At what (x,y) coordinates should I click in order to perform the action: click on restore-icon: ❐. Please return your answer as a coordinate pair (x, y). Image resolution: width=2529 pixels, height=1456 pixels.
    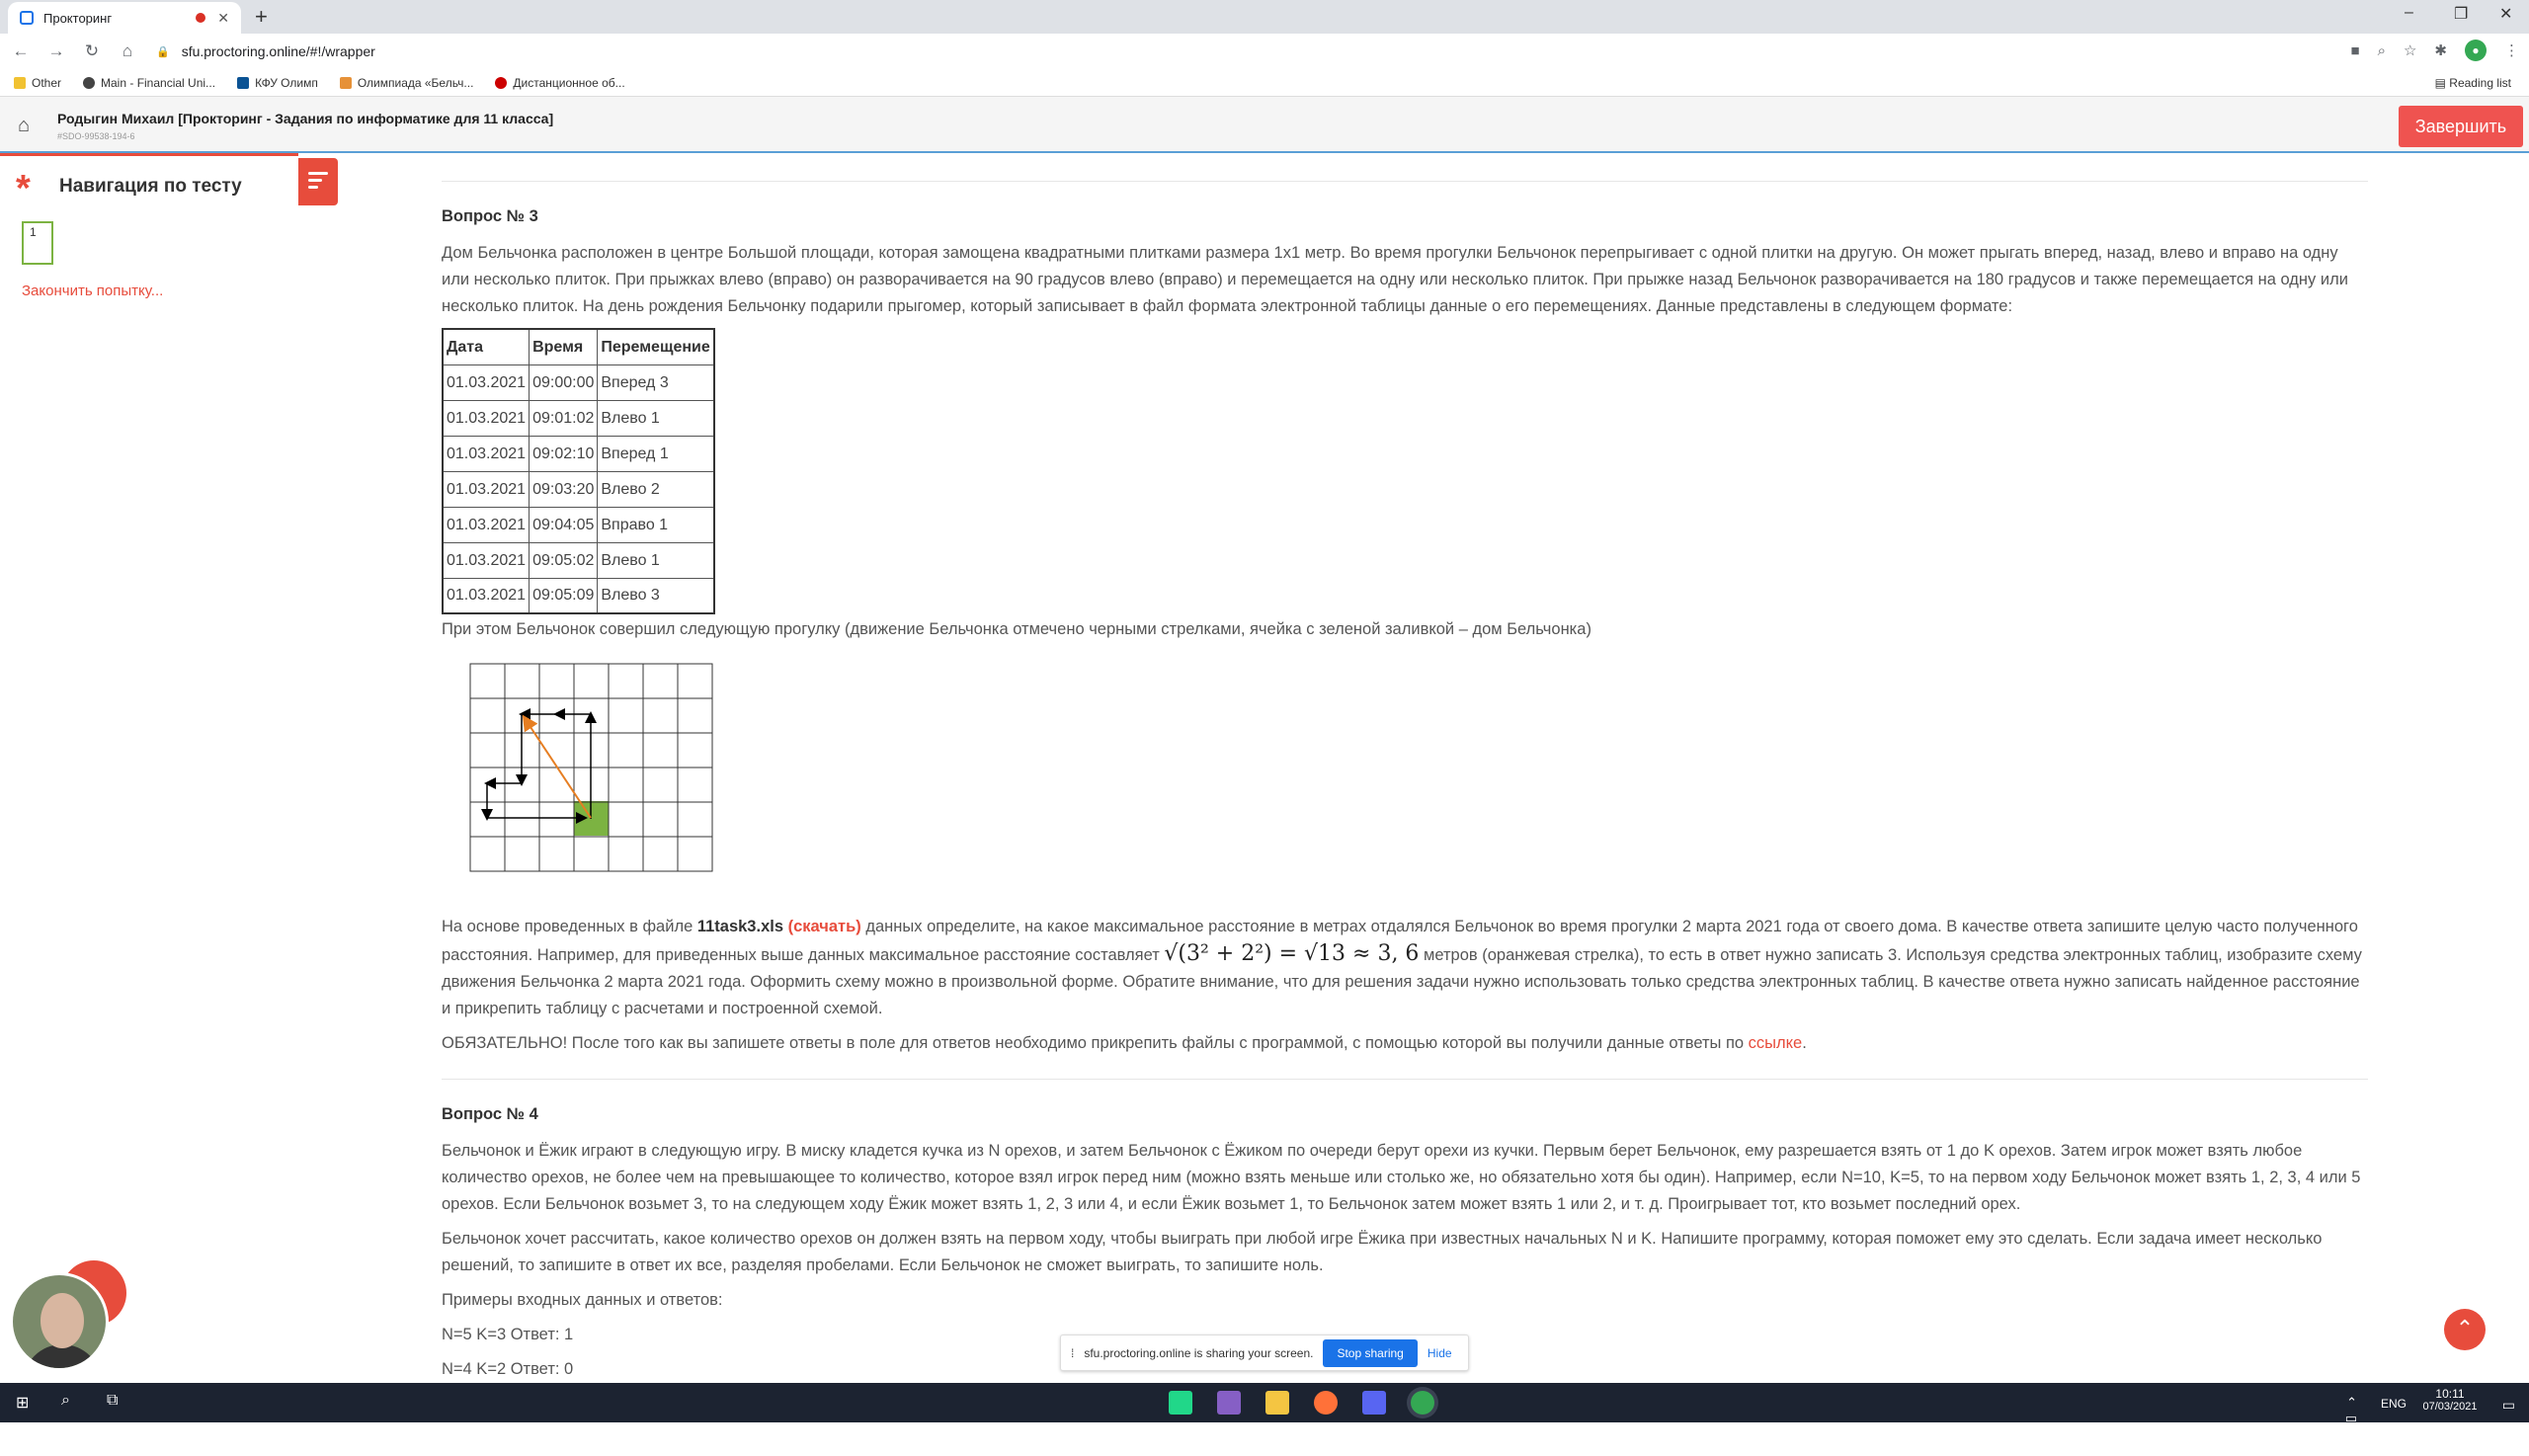
    Looking at the image, I should click on (2461, 14).